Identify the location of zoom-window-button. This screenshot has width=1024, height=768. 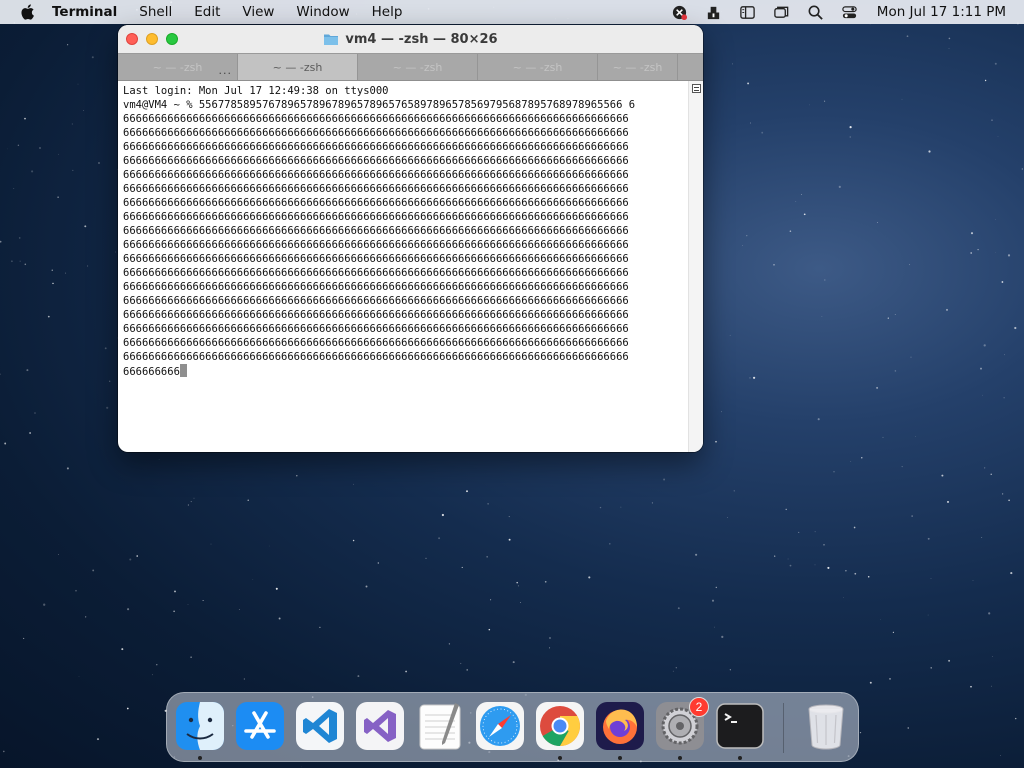
(172, 39).